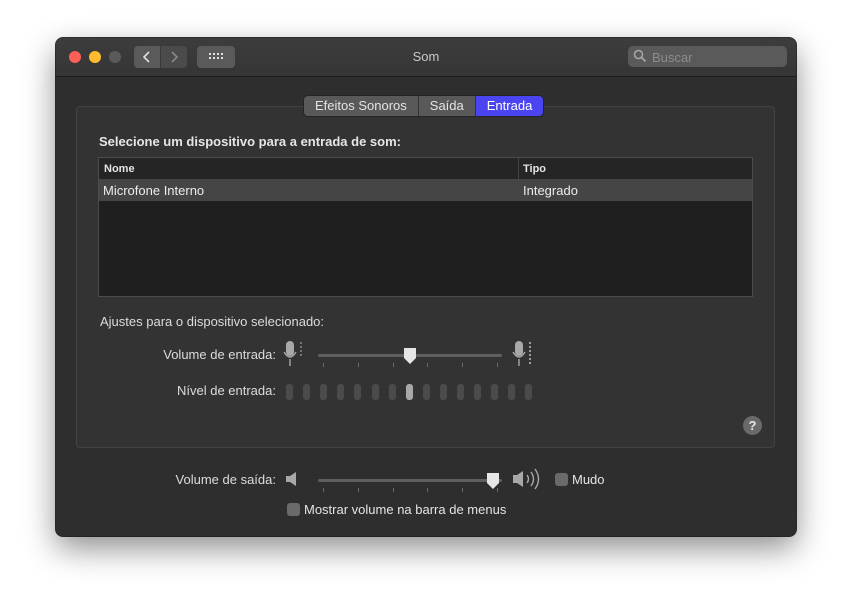 Image resolution: width=852 pixels, height=610 pixels. What do you see at coordinates (526, 479) in the screenshot?
I see `speaker-loud-icon` at bounding box center [526, 479].